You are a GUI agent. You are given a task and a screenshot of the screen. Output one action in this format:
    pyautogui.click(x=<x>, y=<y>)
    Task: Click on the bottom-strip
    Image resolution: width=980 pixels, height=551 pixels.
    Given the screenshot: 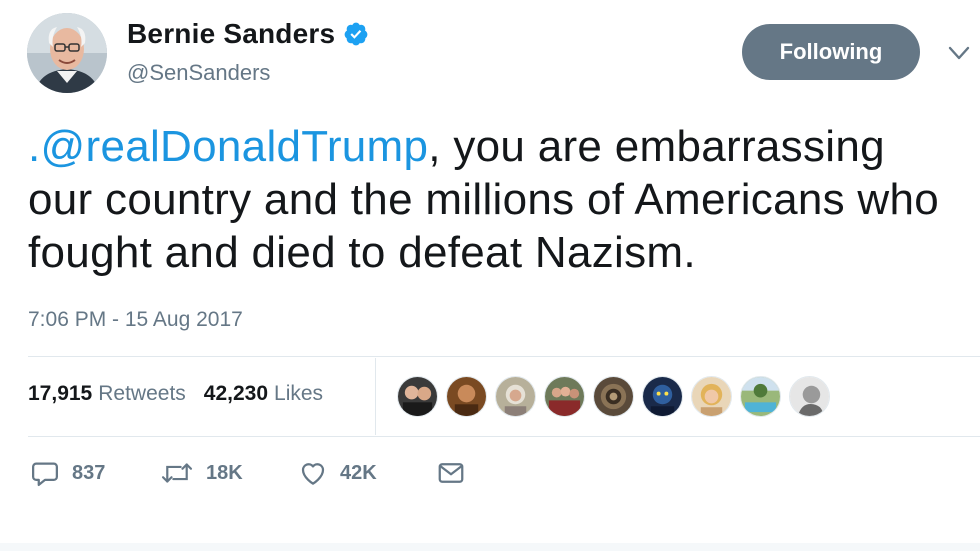 What is the action you would take?
    pyautogui.click(x=490, y=547)
    